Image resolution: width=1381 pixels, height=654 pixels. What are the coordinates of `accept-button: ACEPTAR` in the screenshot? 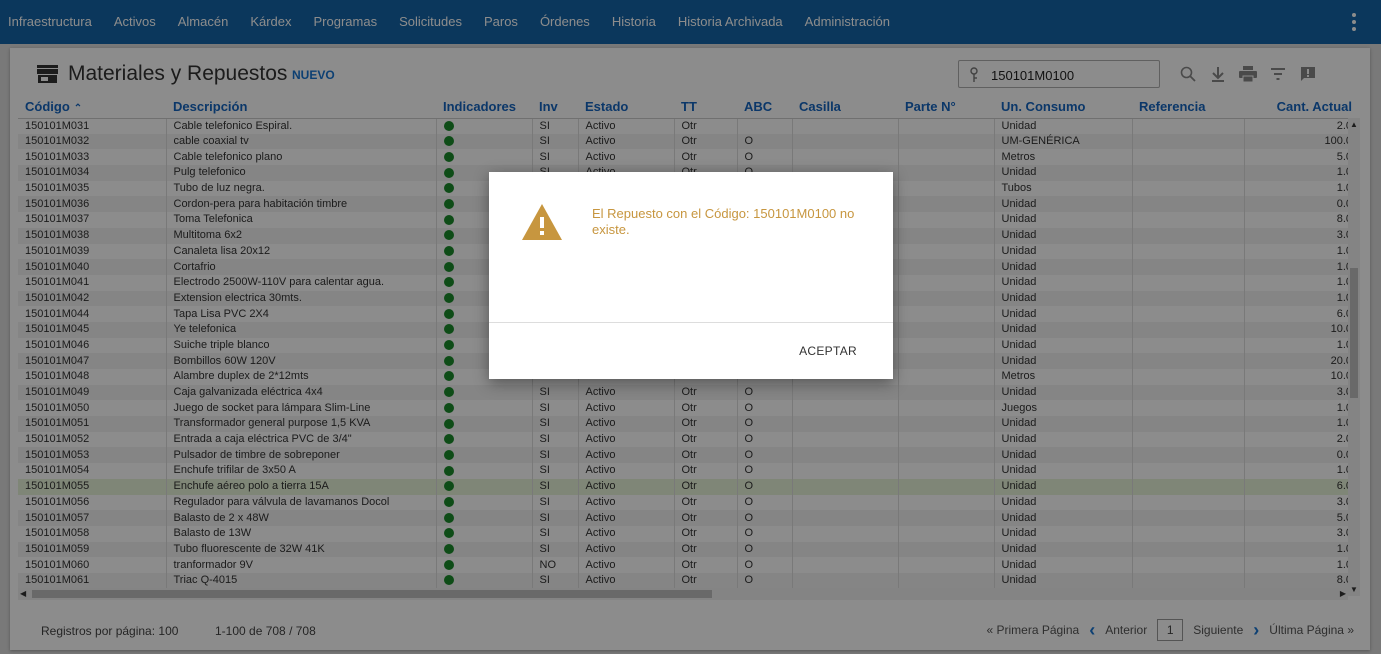 It's located at (828, 351).